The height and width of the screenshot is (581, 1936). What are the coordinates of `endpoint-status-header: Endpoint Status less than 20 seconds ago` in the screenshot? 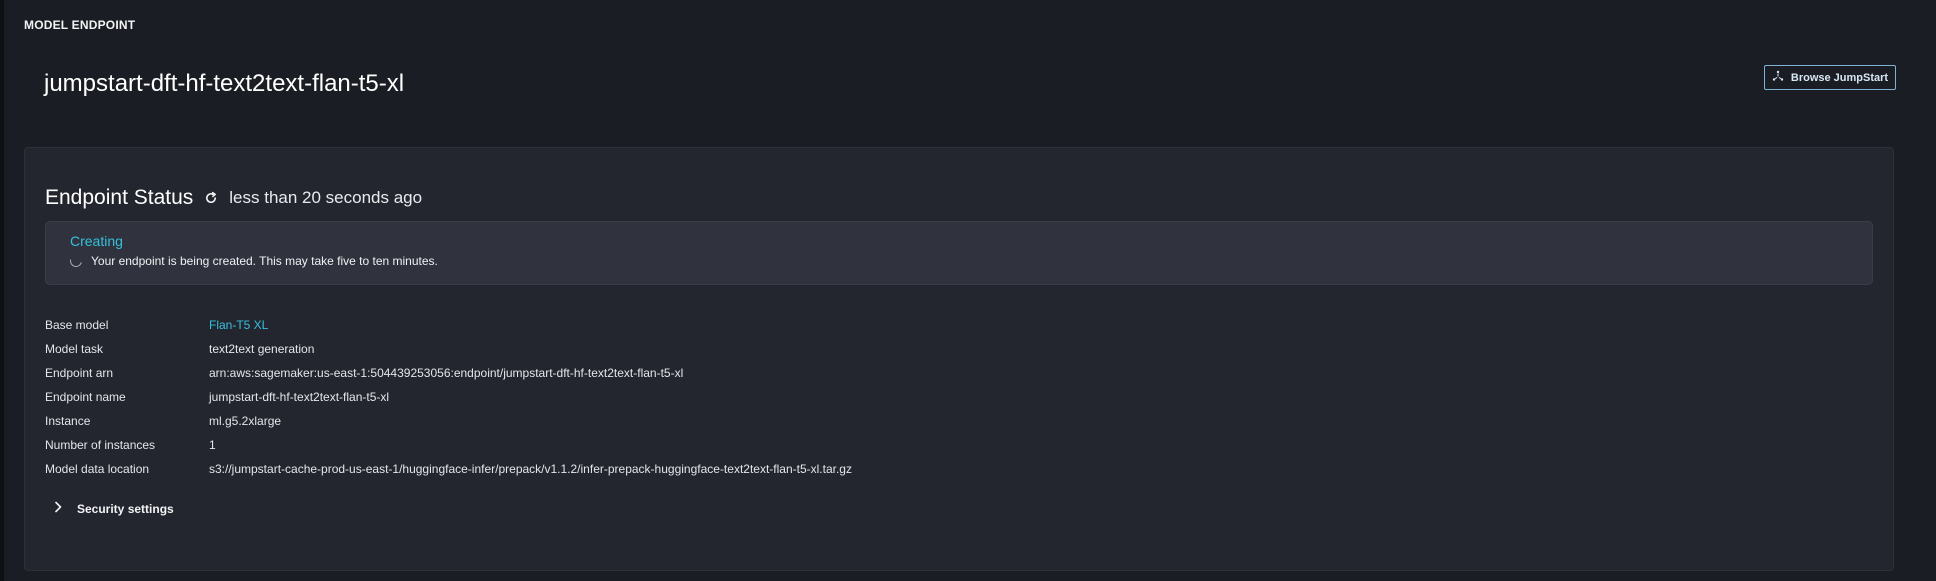 It's located at (233, 198).